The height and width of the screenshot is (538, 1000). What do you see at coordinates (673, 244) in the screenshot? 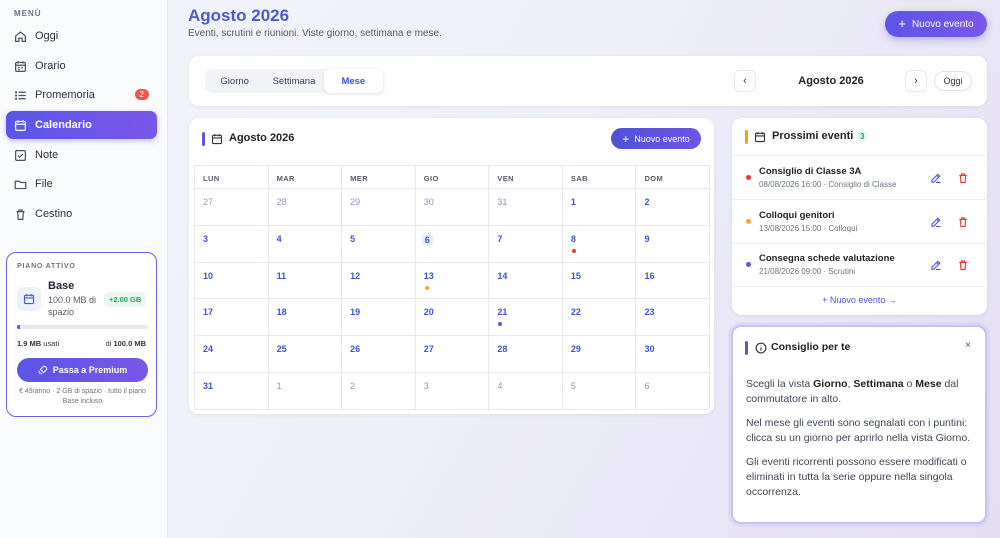
I see `day-cell: 9` at bounding box center [673, 244].